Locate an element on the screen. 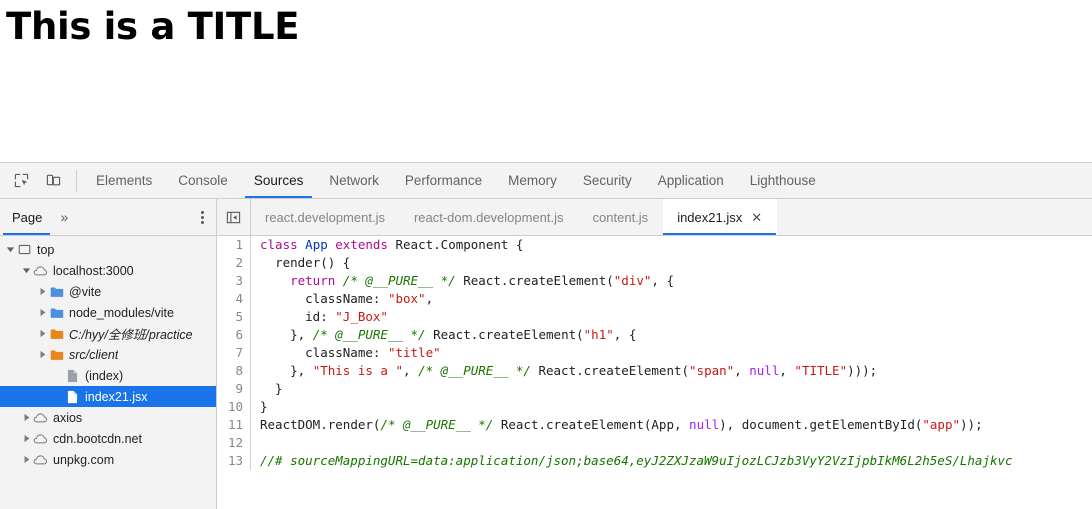 Image resolution: width=1092 pixels, height=509 pixels. tab-security: Security is located at coordinates (607, 180).